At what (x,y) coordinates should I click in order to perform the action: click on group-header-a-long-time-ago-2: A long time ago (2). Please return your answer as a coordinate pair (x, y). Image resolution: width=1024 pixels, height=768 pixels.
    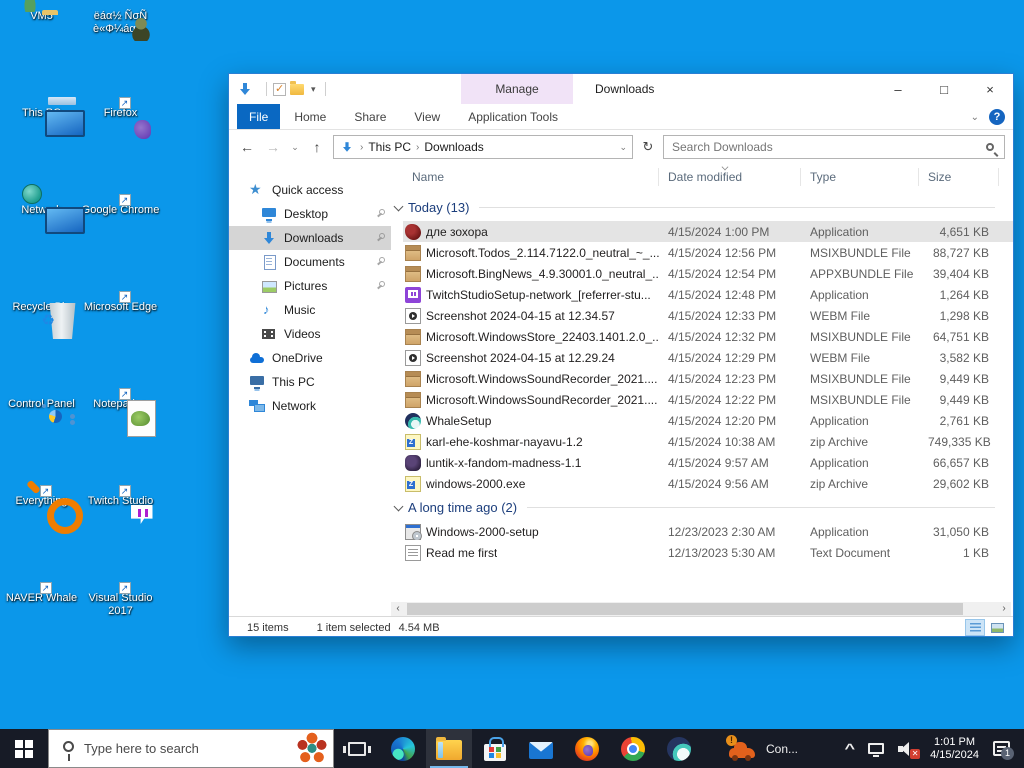
    Looking at the image, I should click on (702, 507).